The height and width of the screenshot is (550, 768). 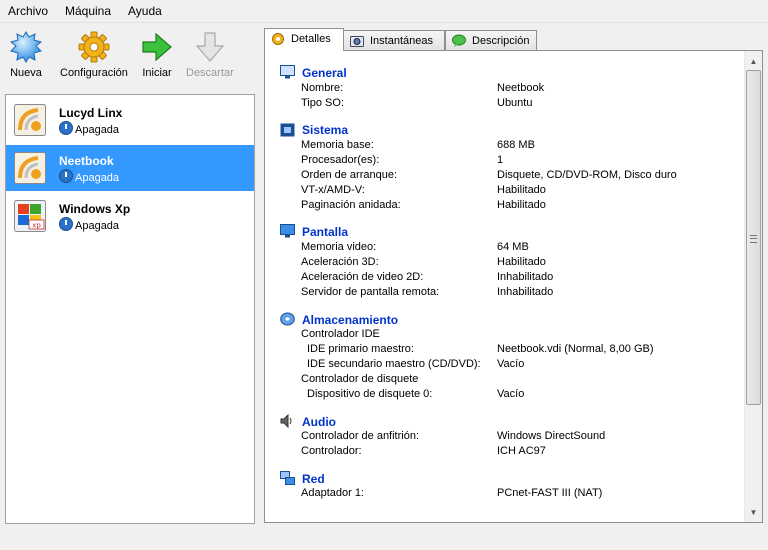 What do you see at coordinates (360, 349) in the screenshot?
I see `detail-label: IDE primario maestro:` at bounding box center [360, 349].